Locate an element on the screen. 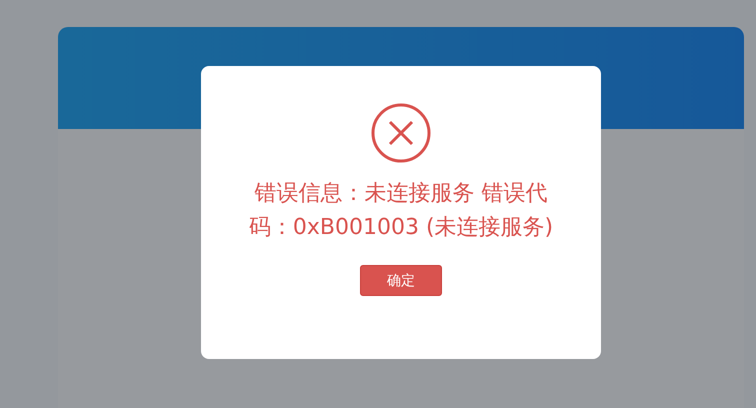 This screenshot has height=408, width=756. error-icon is located at coordinates (401, 133).